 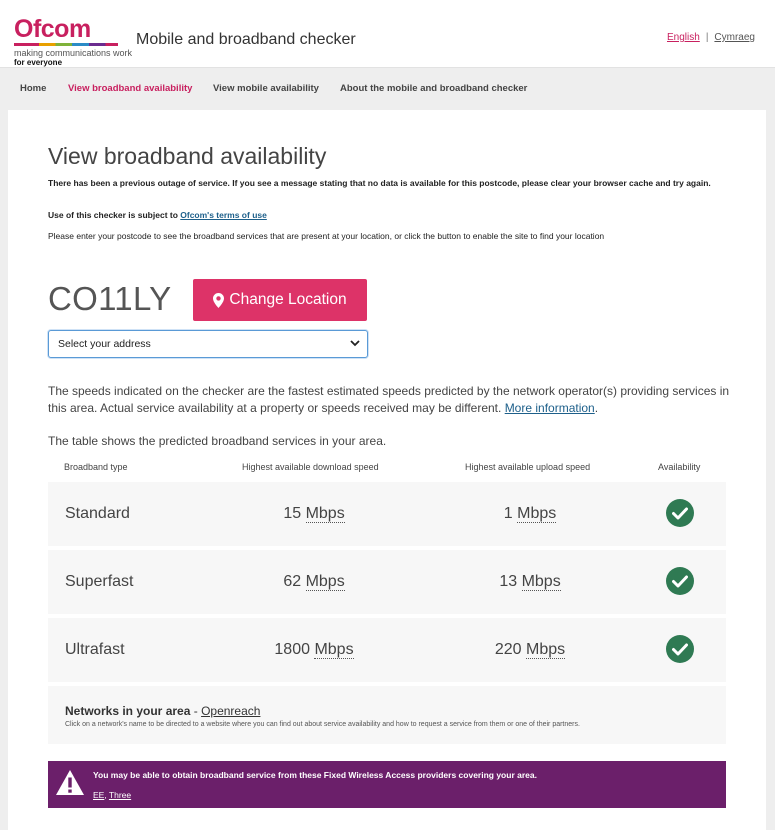 What do you see at coordinates (223, 215) in the screenshot?
I see `terms-link: Ofcom's terms of use` at bounding box center [223, 215].